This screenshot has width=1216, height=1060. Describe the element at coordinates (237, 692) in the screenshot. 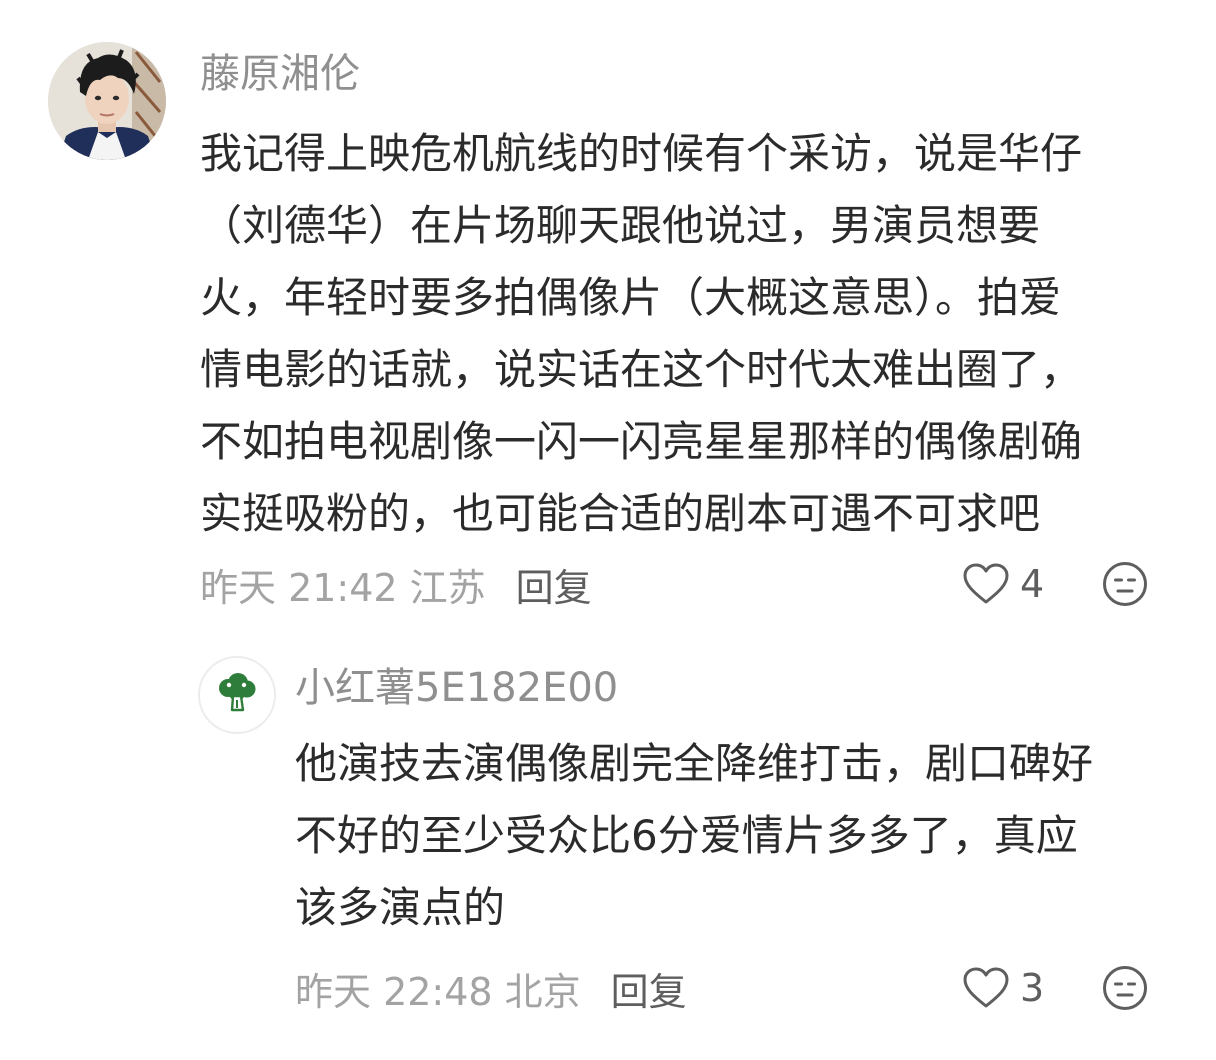

I see `broccoli-icon` at that location.